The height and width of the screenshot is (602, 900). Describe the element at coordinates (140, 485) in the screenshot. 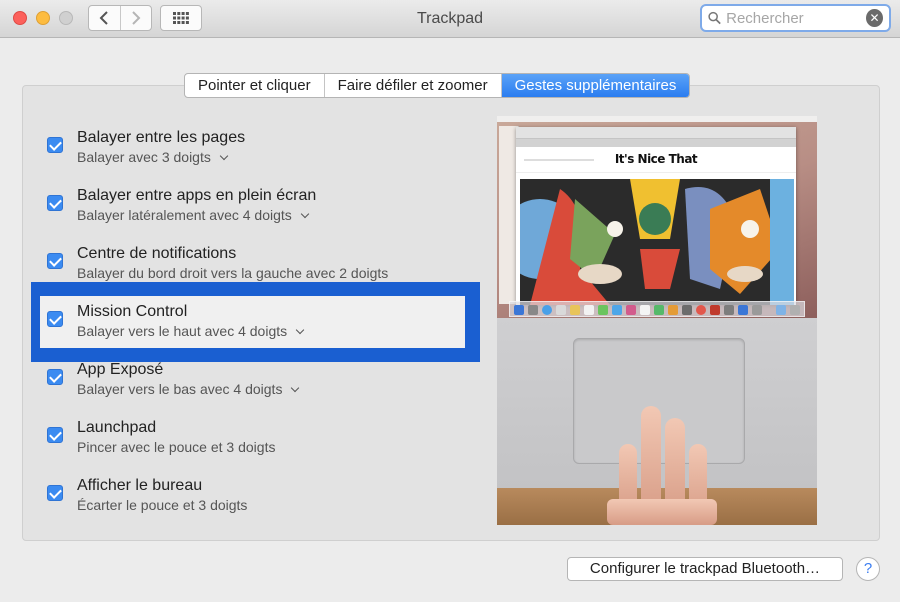

I see `gesture-title: Afficher le bureau` at that location.